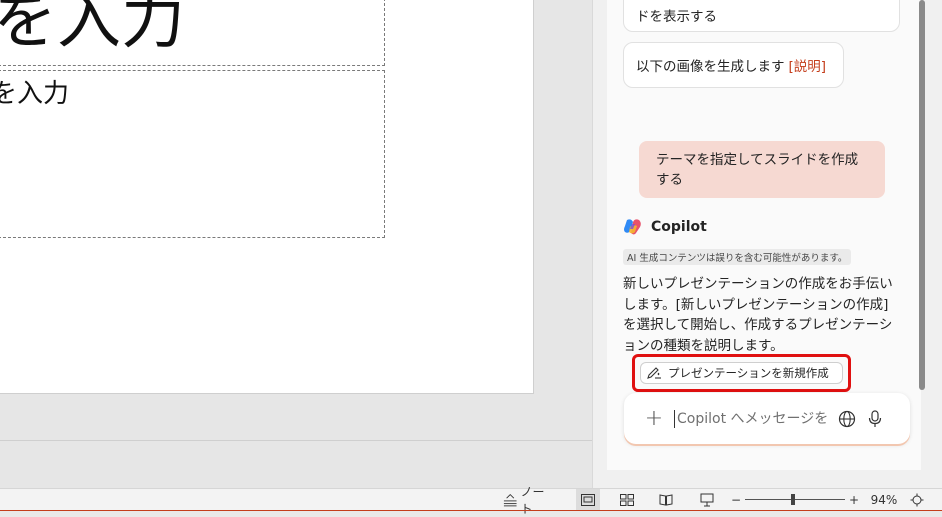 Image resolution: width=942 pixels, height=517 pixels. What do you see at coordinates (762, 169) in the screenshot?
I see `user-message-bubble: テーマを指定してスライドを作成する` at bounding box center [762, 169].